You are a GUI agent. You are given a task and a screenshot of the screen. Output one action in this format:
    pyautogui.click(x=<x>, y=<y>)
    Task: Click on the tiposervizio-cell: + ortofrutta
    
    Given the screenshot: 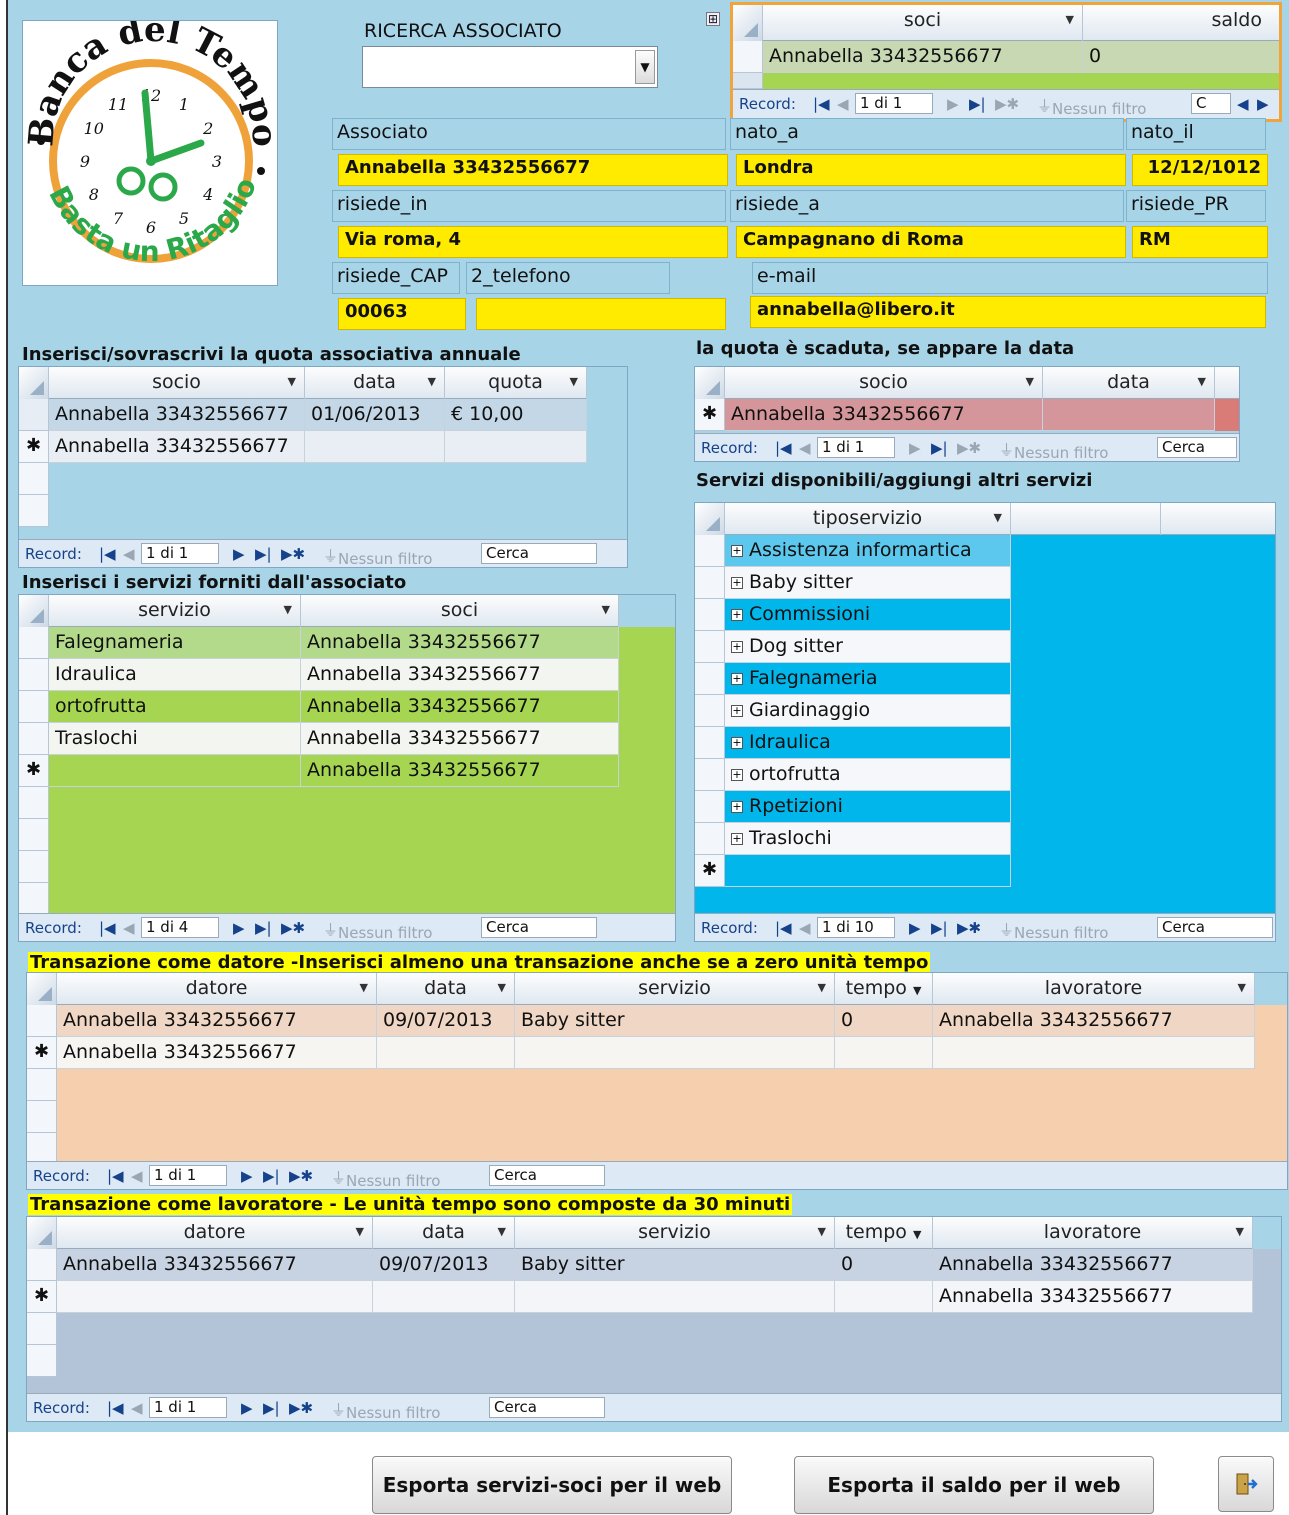 What is the action you would take?
    pyautogui.click(x=868, y=775)
    